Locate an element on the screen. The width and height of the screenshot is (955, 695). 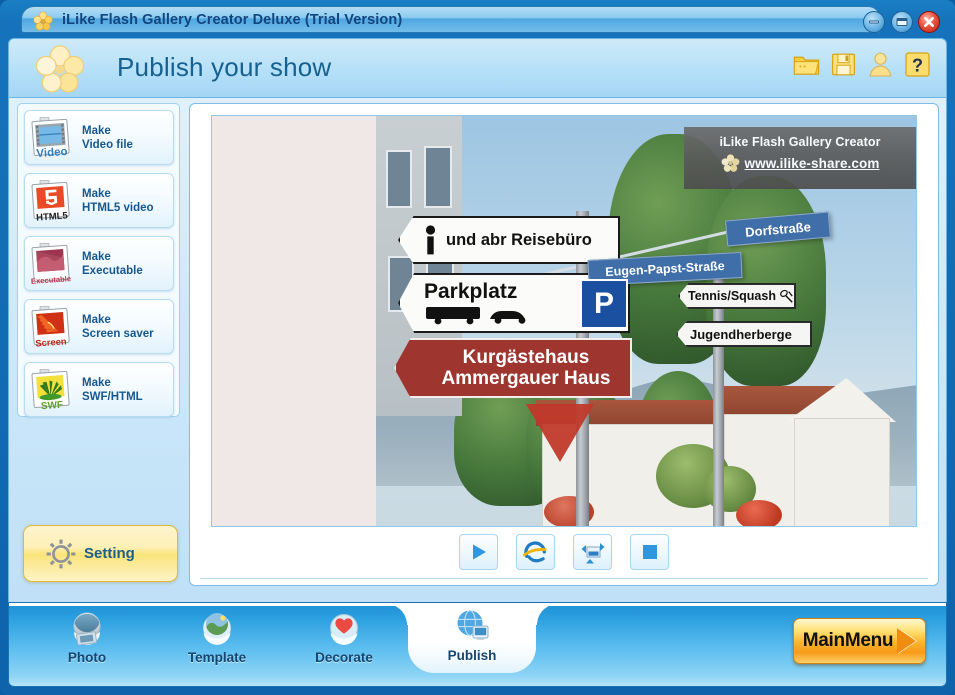
sign-jugendherberge: Jugendherberge is located at coordinates (744, 334).